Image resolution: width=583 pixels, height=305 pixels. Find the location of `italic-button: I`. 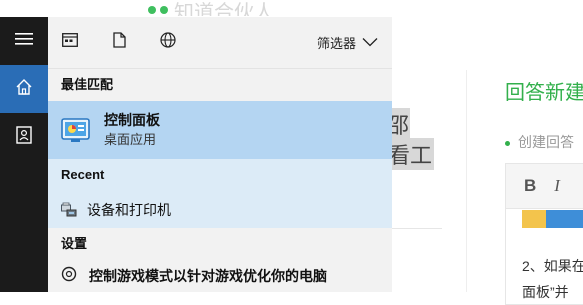

italic-button: I is located at coordinates (557, 186).